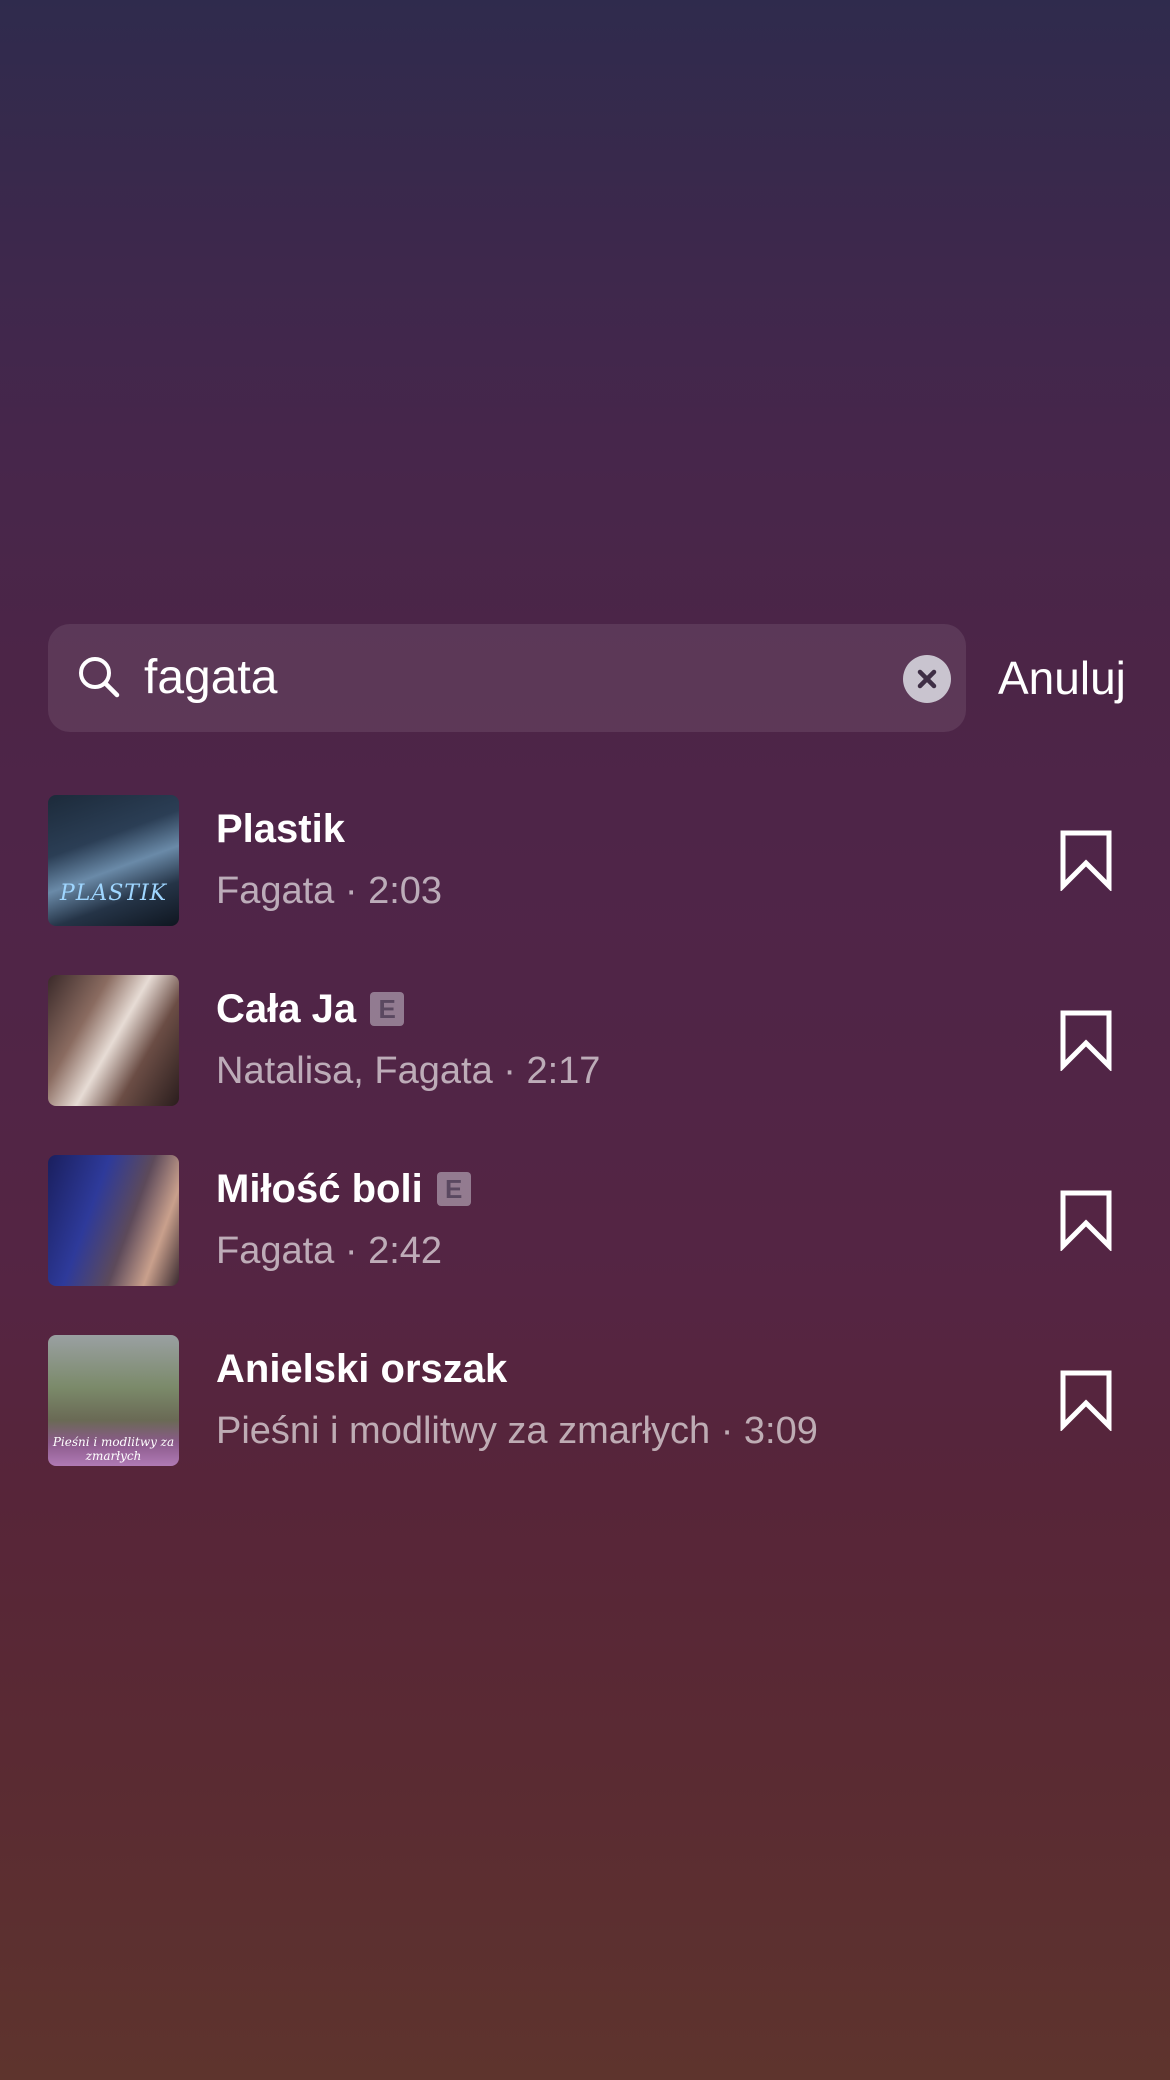 The height and width of the screenshot is (2080, 1170). Describe the element at coordinates (588, 885) in the screenshot. I see `result-row: PLASTIK Plastik Fagata · 2:03` at that location.